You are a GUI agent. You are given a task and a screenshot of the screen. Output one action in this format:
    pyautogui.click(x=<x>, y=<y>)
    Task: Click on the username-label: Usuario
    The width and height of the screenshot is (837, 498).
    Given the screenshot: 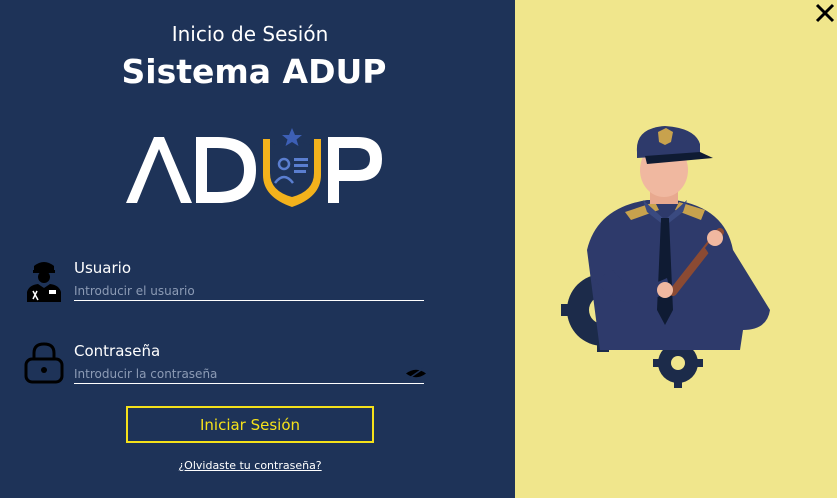 What is the action you would take?
    pyautogui.click(x=103, y=268)
    